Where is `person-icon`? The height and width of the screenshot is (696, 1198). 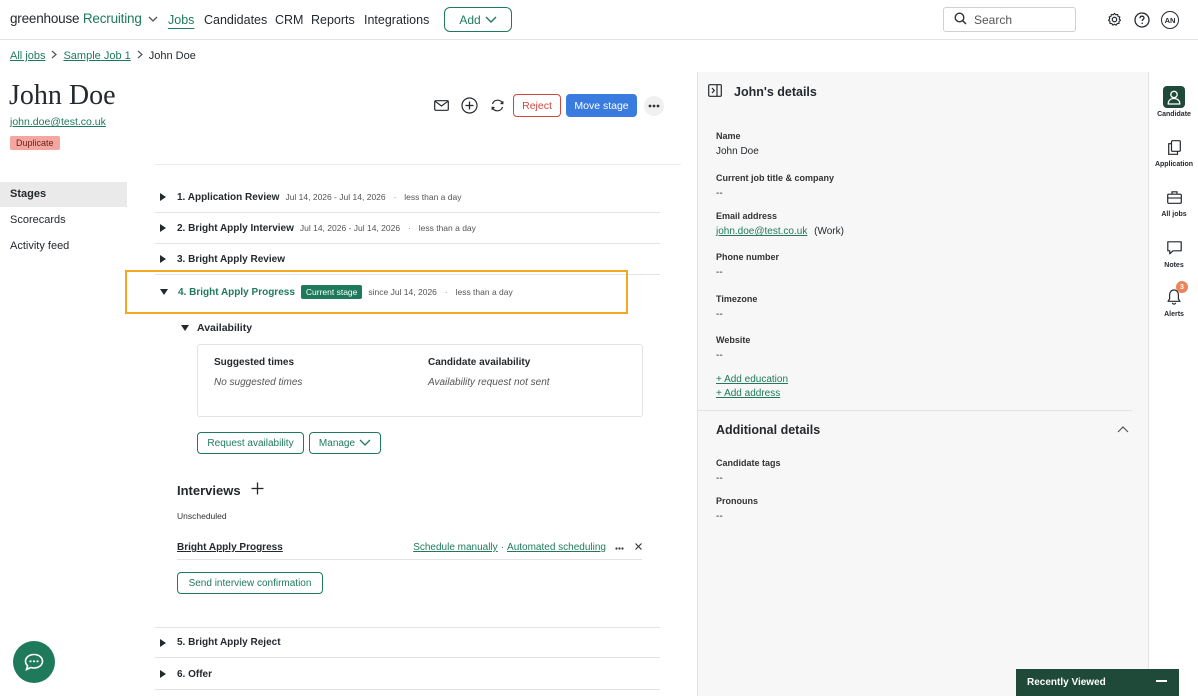
person-icon is located at coordinates (1174, 97).